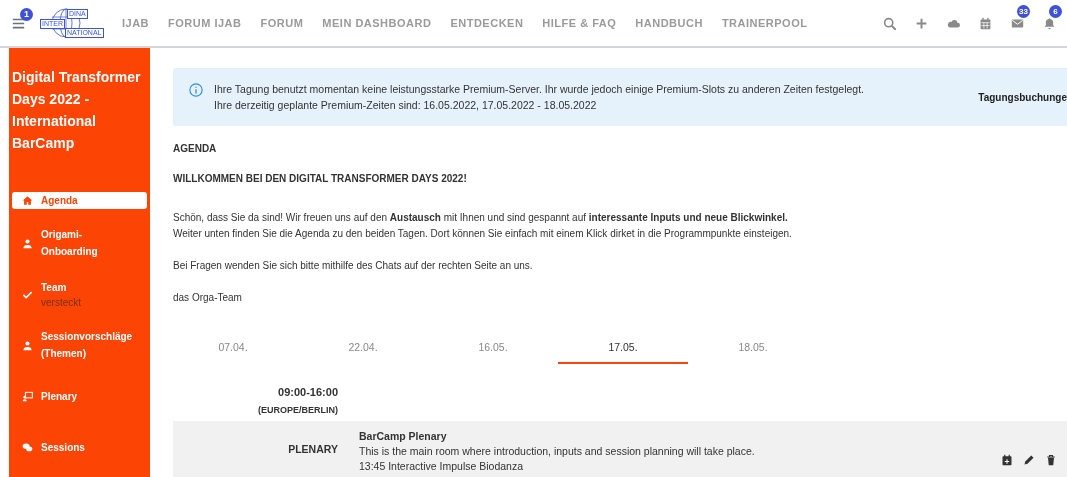  I want to click on paragraph: Weiter unten finden Sie die Agenda zu den beiden Tagen. Dort können Sie einfach mit einem Klick dirket in die Programmpunkte einsteigen., so click(483, 234).